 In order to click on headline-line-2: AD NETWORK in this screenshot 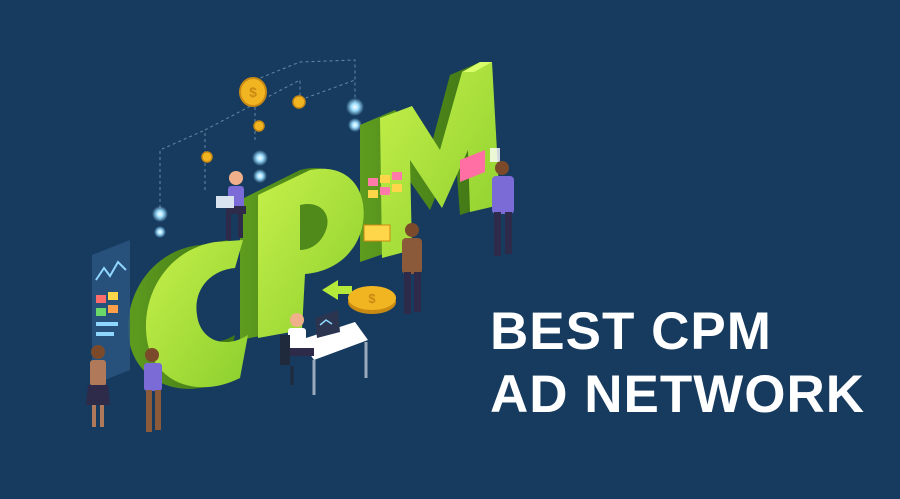, I will do `click(678, 394)`.